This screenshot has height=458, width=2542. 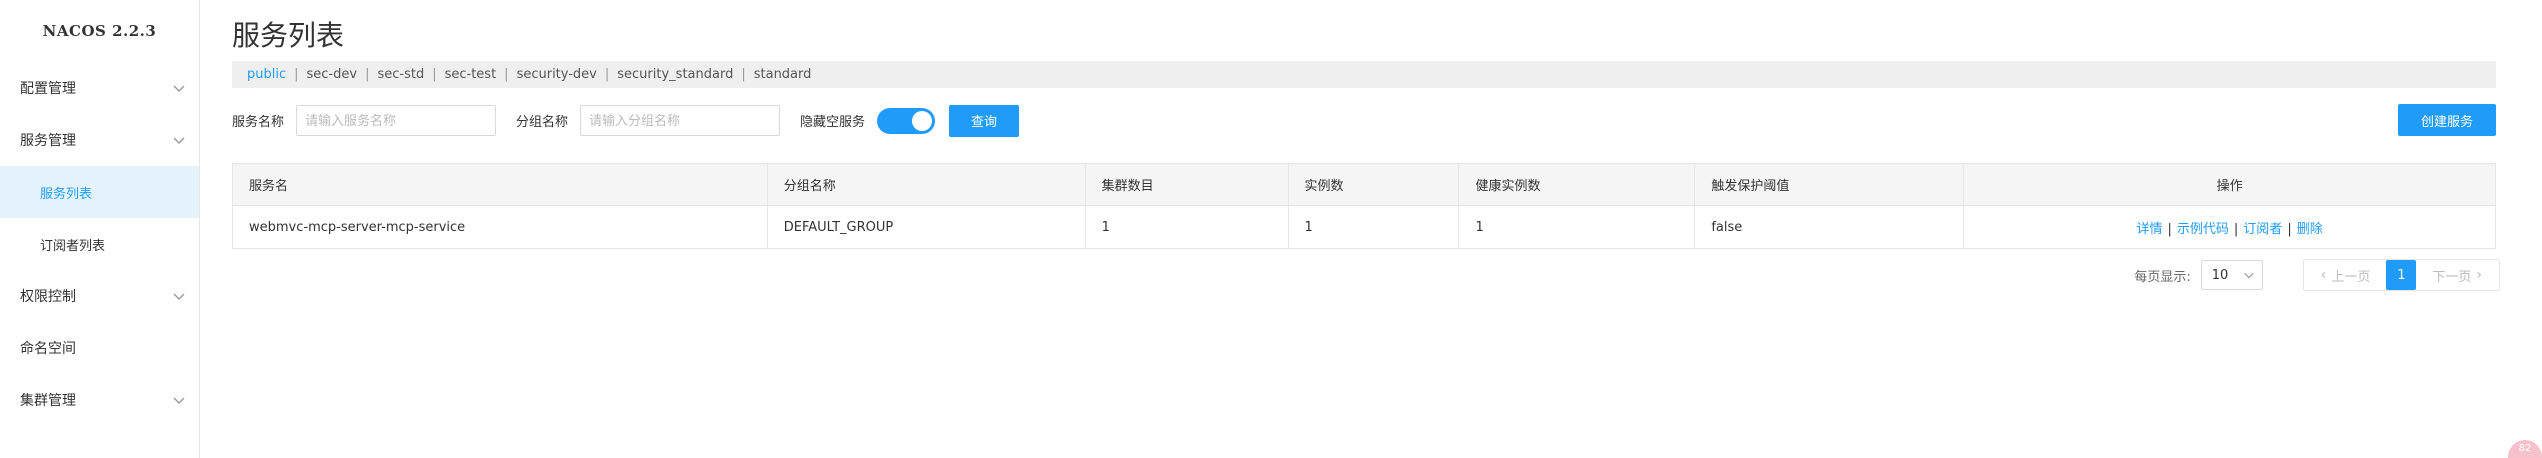 I want to click on toggle-knob, so click(x=922, y=120).